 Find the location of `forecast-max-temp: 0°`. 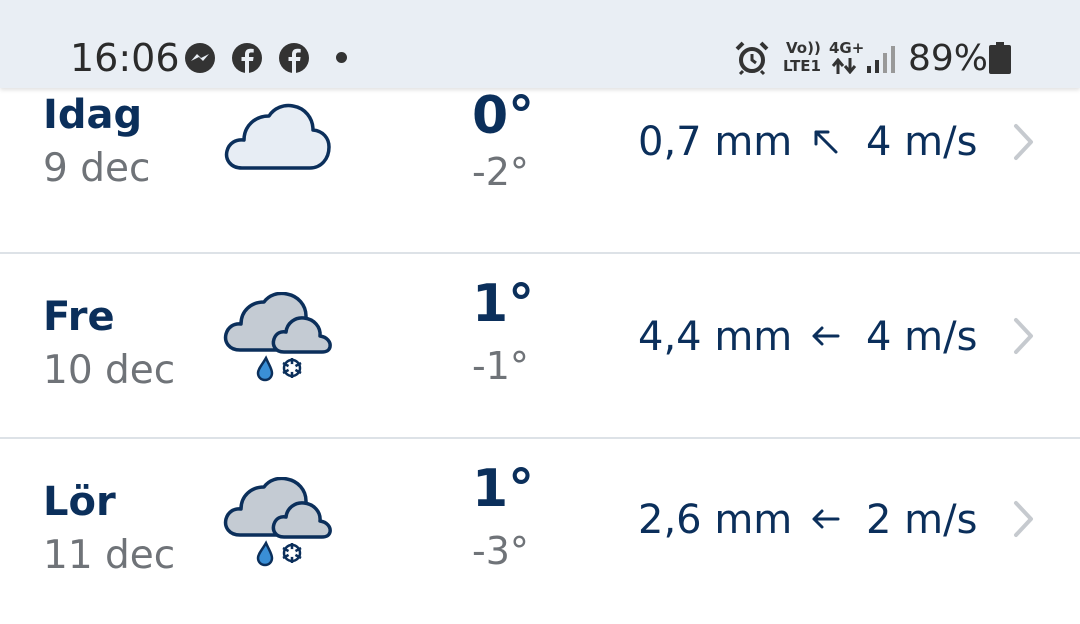

forecast-max-temp: 0° is located at coordinates (503, 116).